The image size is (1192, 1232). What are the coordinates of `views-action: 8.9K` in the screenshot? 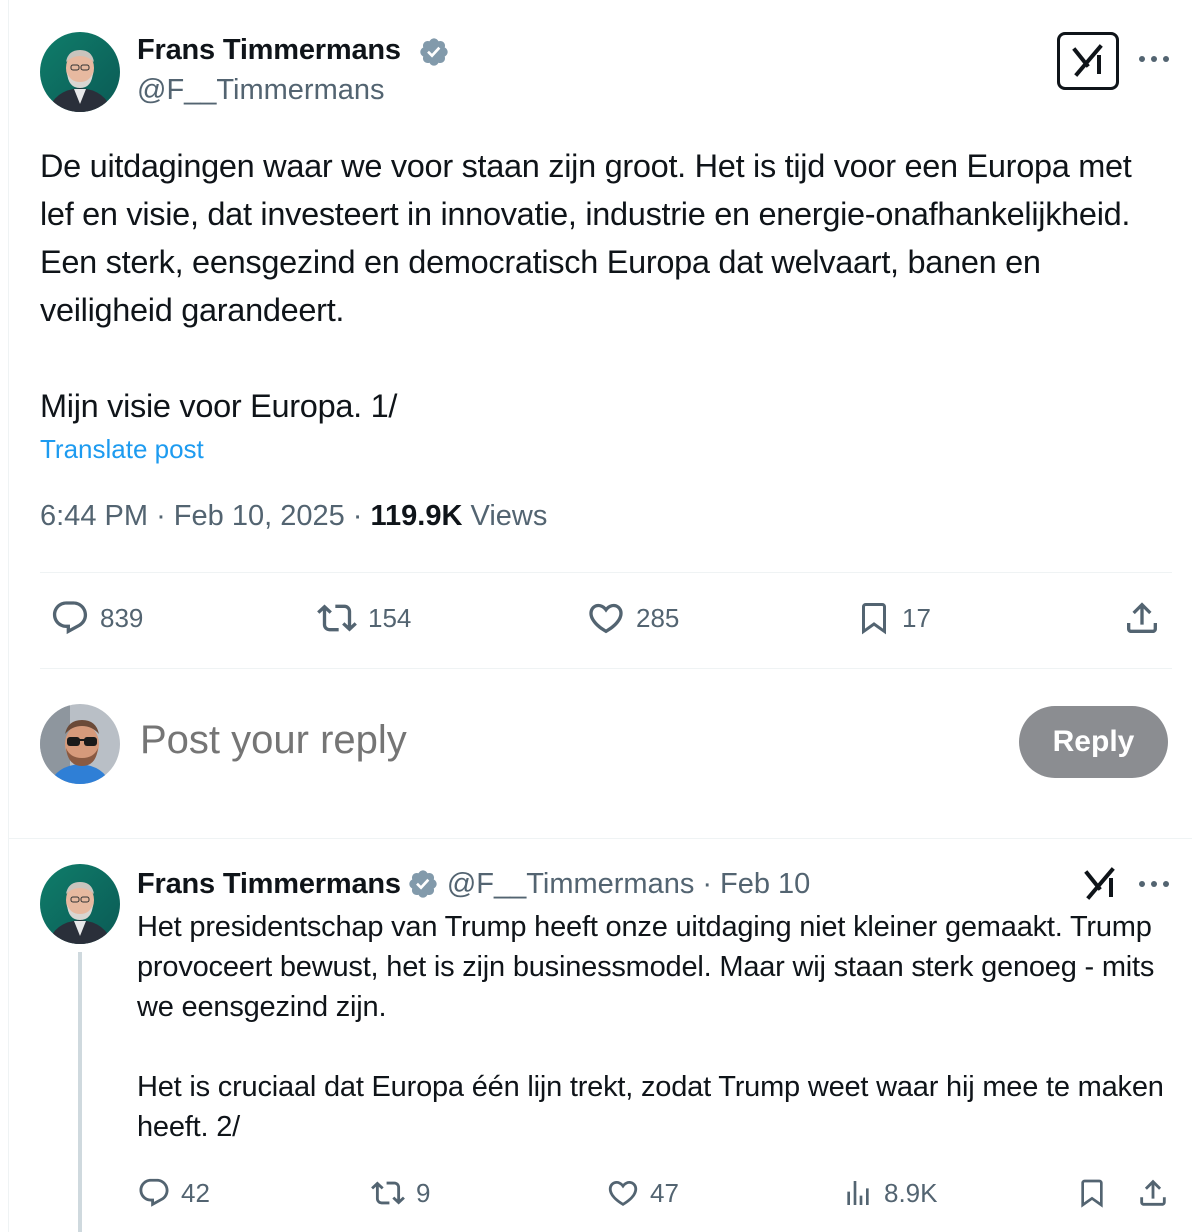 It's located at (890, 1193).